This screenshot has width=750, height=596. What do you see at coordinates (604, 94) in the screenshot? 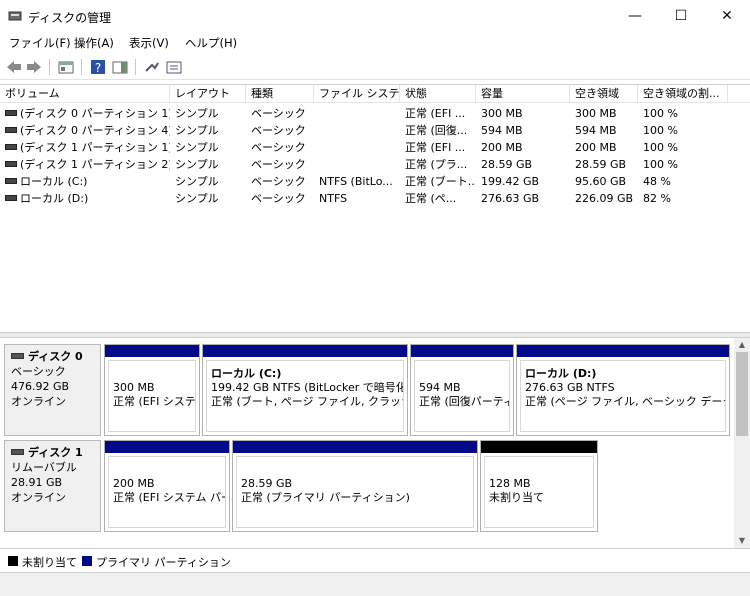
I see `col-free-space: 空き領域` at bounding box center [604, 94].